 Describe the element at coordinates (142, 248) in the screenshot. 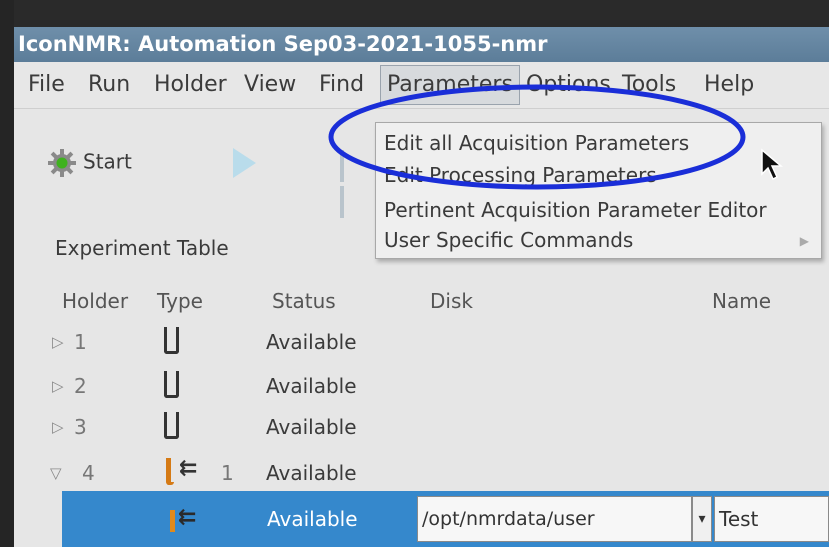

I see `experiment-table-label: Experiment Table` at that location.